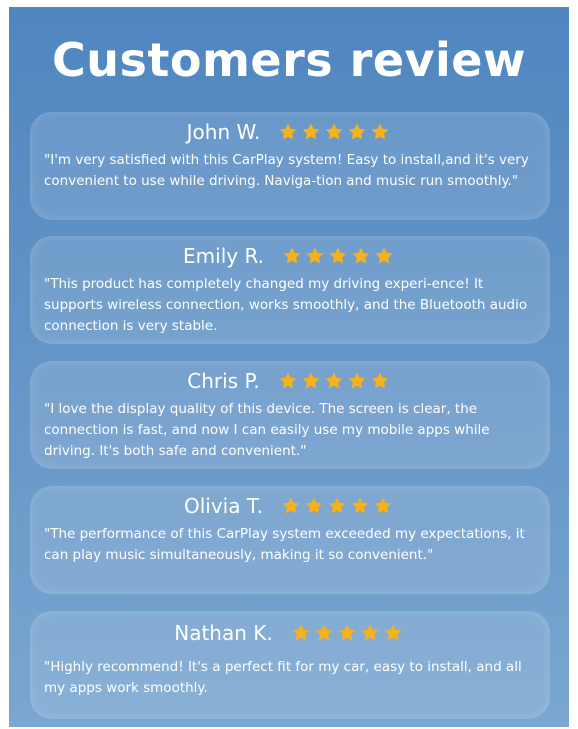 Image resolution: width=578 pixels, height=729 pixels. I want to click on reviewer-name: Nathan K., so click(223, 633).